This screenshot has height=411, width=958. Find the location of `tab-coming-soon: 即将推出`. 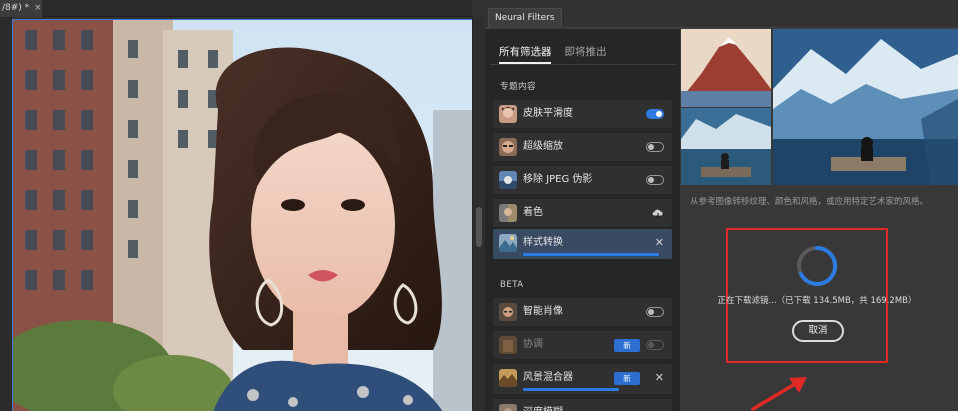

tab-coming-soon: 即将推出 is located at coordinates (586, 51).